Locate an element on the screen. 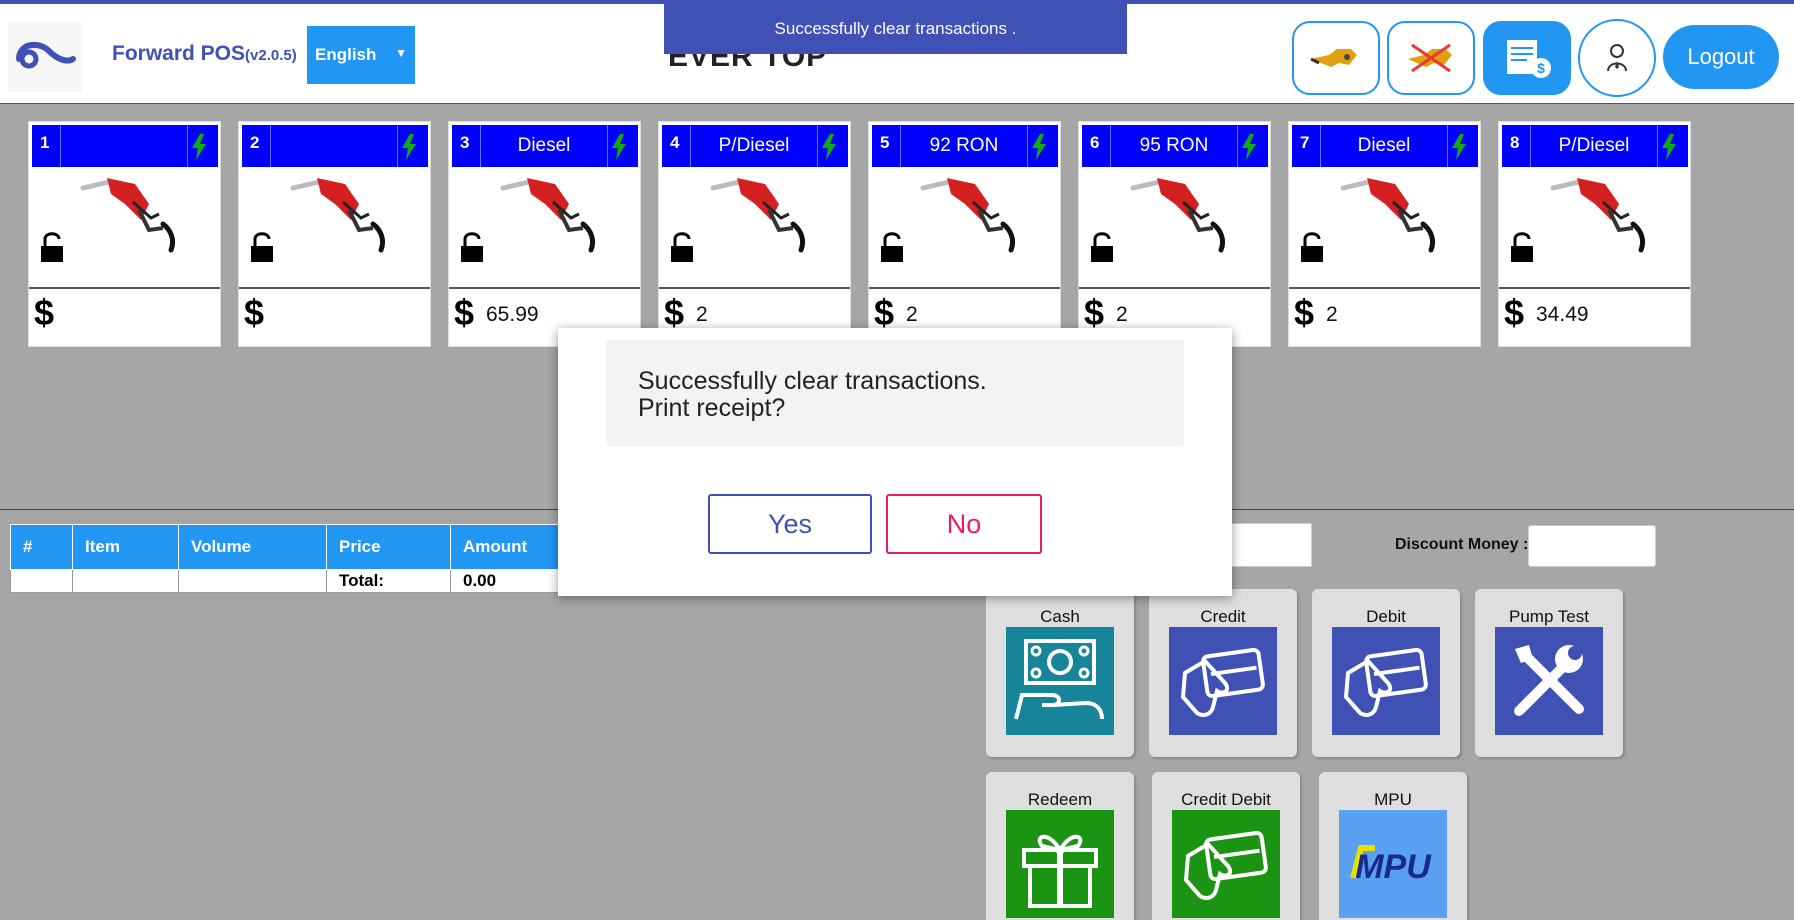 The image size is (1794, 920). nozzle-disabled-button is located at coordinates (1431, 58).